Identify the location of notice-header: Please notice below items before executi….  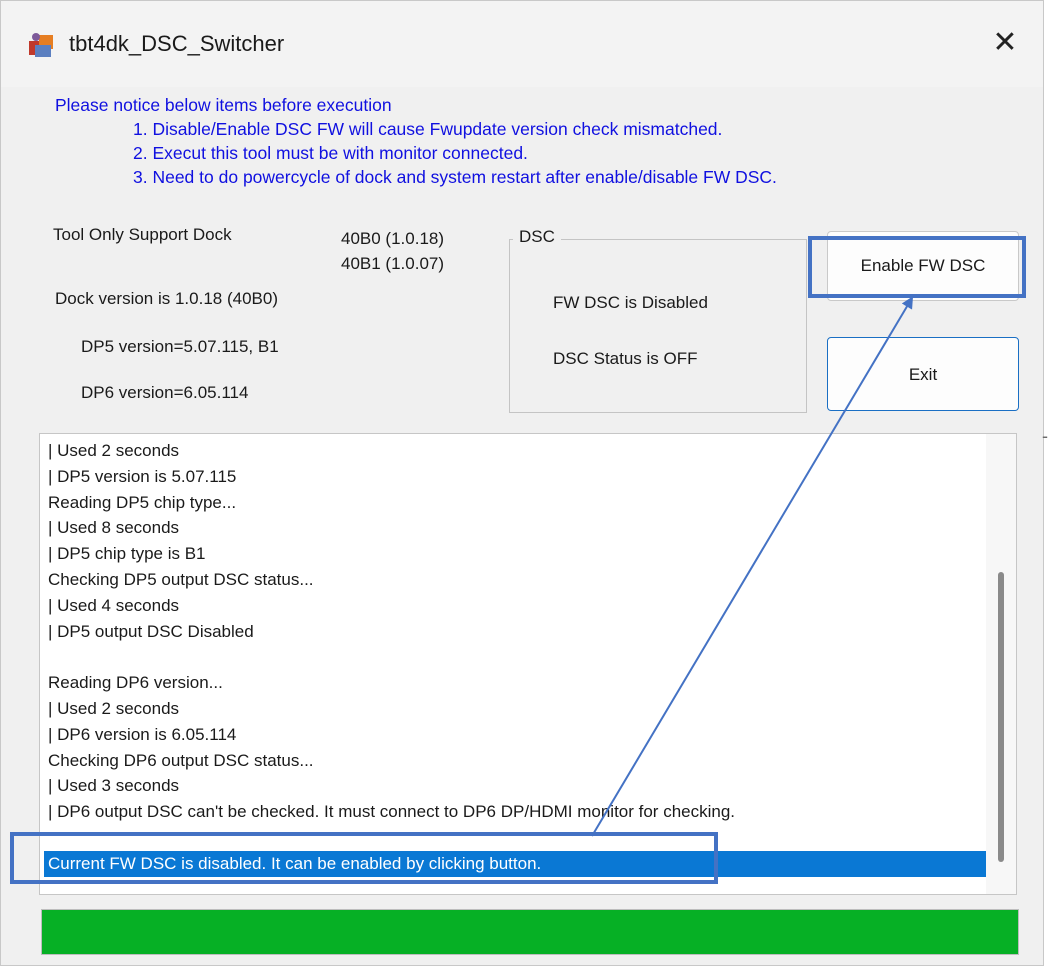
(223, 105).